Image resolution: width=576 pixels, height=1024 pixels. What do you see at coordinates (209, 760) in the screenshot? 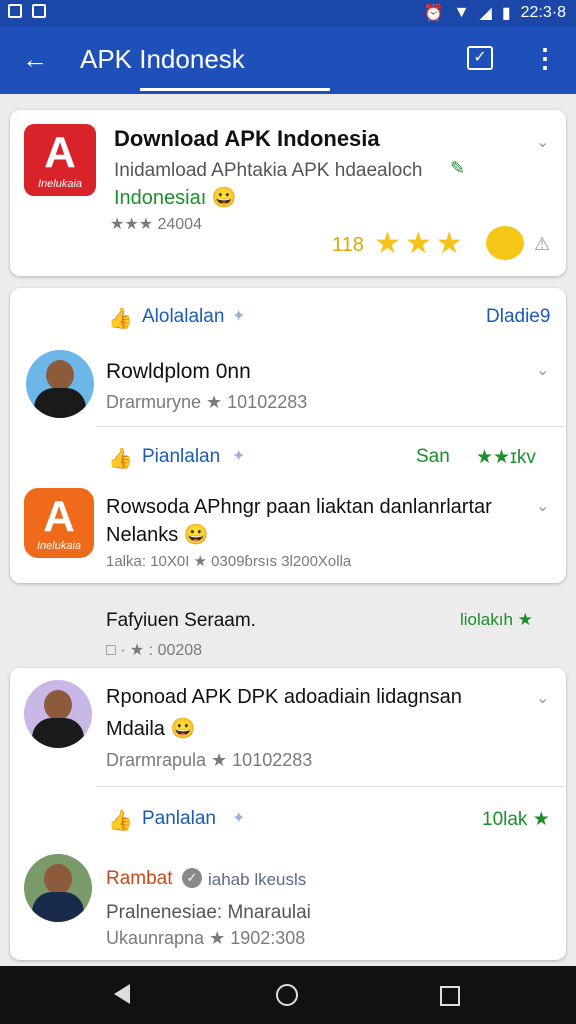
I see `item-meta: Drarmrapula ★ 10102283` at bounding box center [209, 760].